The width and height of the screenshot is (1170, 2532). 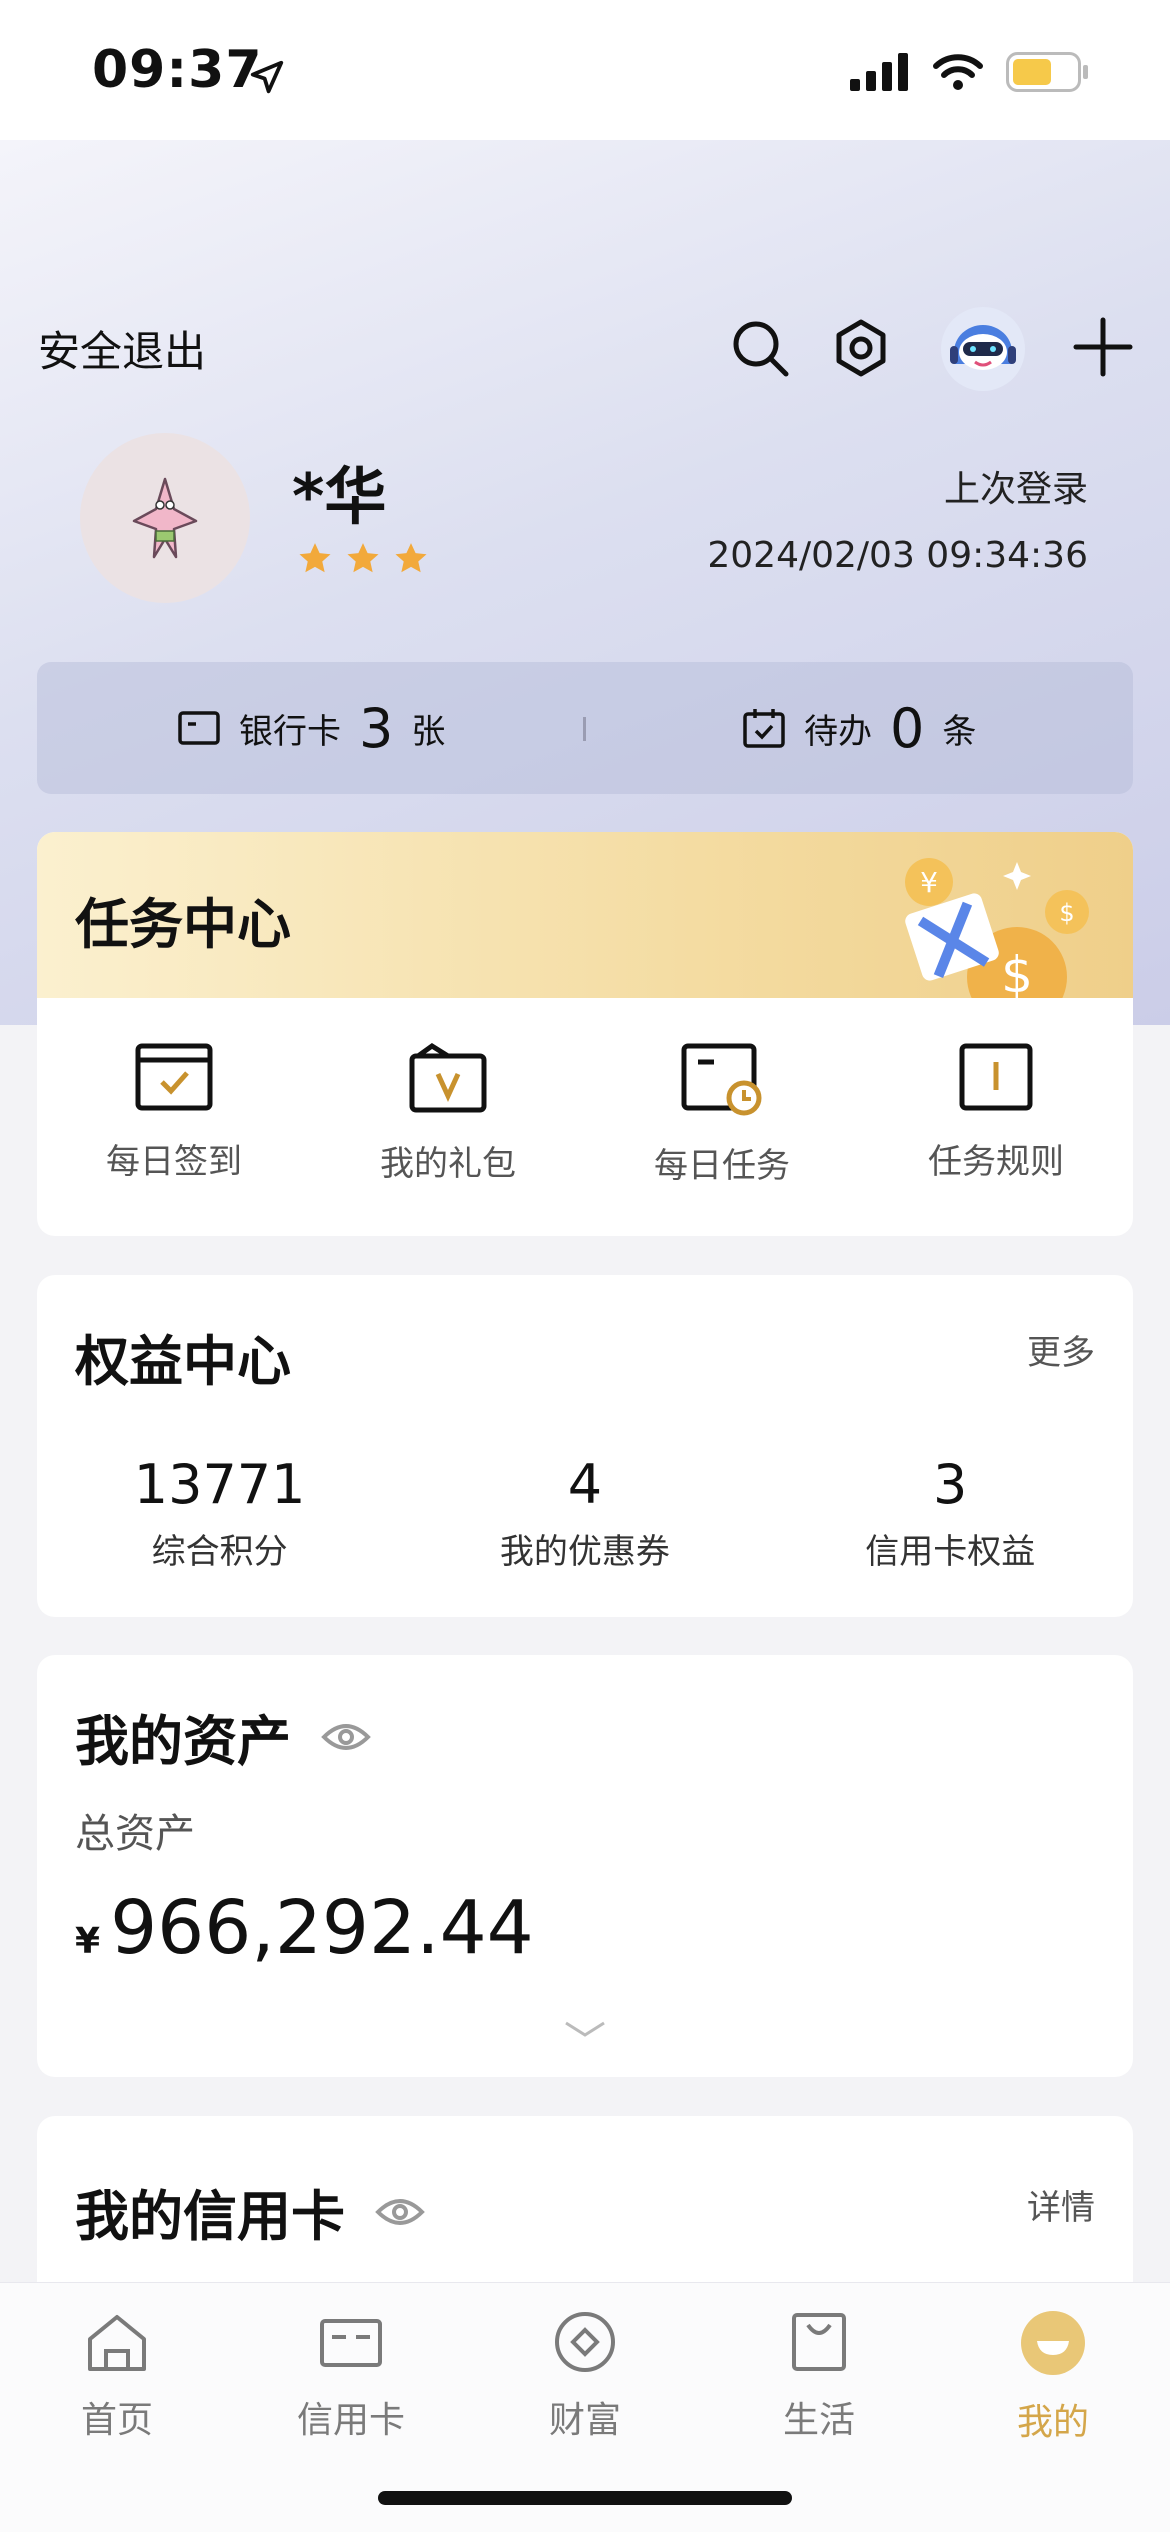 I want to click on equity-label: 我的优惠券, so click(x=584, y=1552).